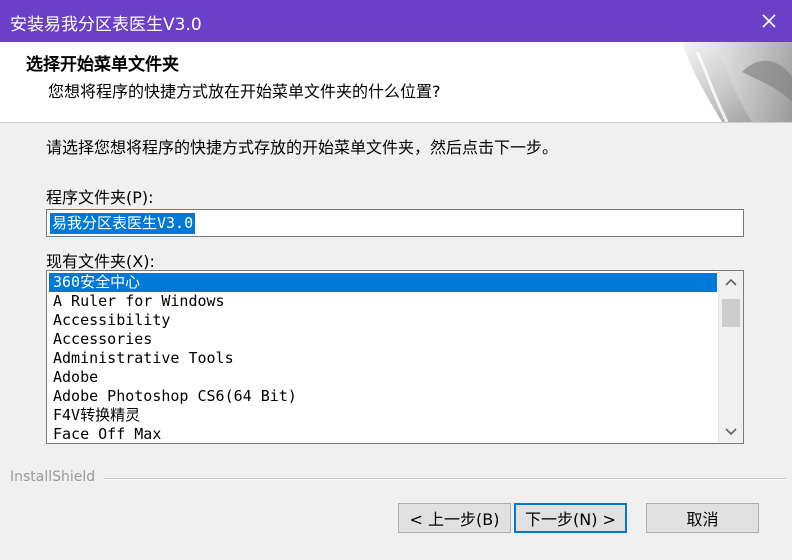 Image resolution: width=792 pixels, height=560 pixels. Describe the element at coordinates (383, 377) in the screenshot. I see `list-item: Adobe` at that location.